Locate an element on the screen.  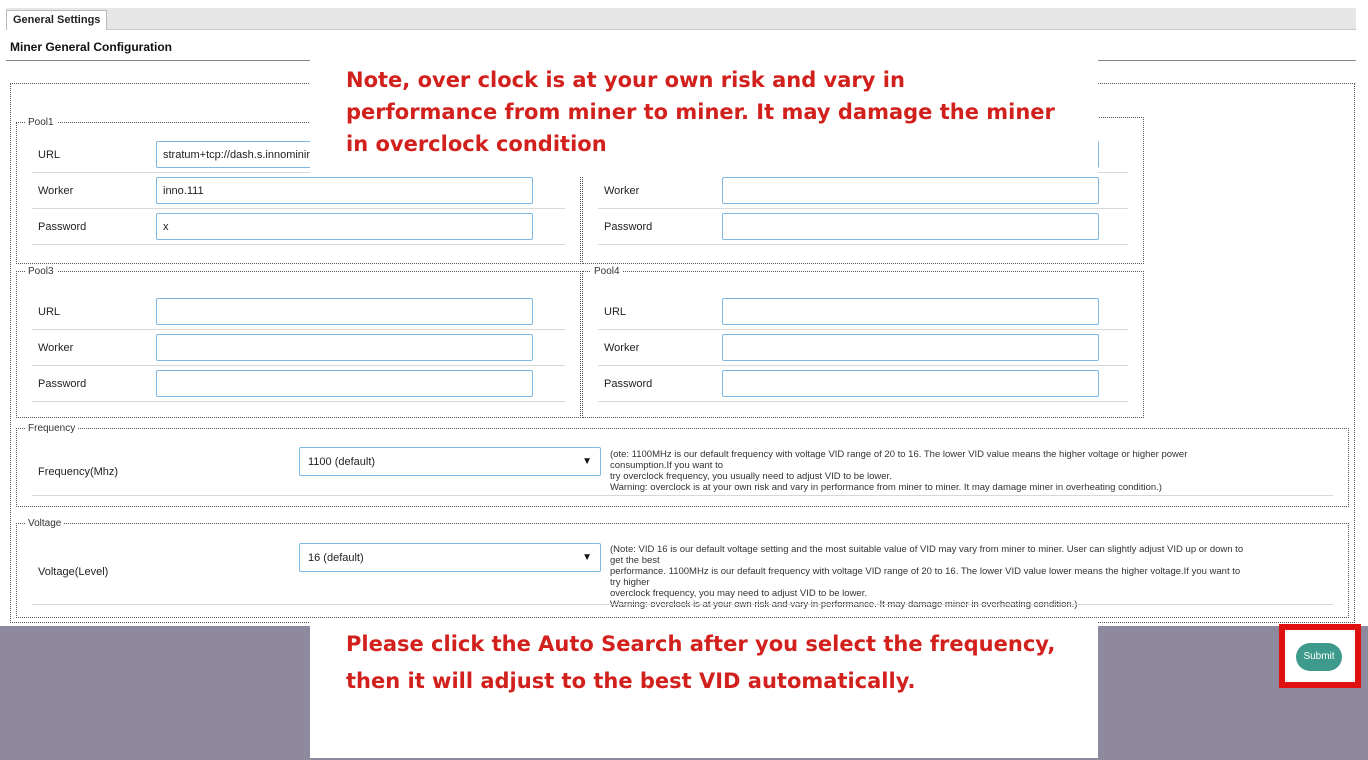
pool1-password-label: Password is located at coordinates (62, 227).